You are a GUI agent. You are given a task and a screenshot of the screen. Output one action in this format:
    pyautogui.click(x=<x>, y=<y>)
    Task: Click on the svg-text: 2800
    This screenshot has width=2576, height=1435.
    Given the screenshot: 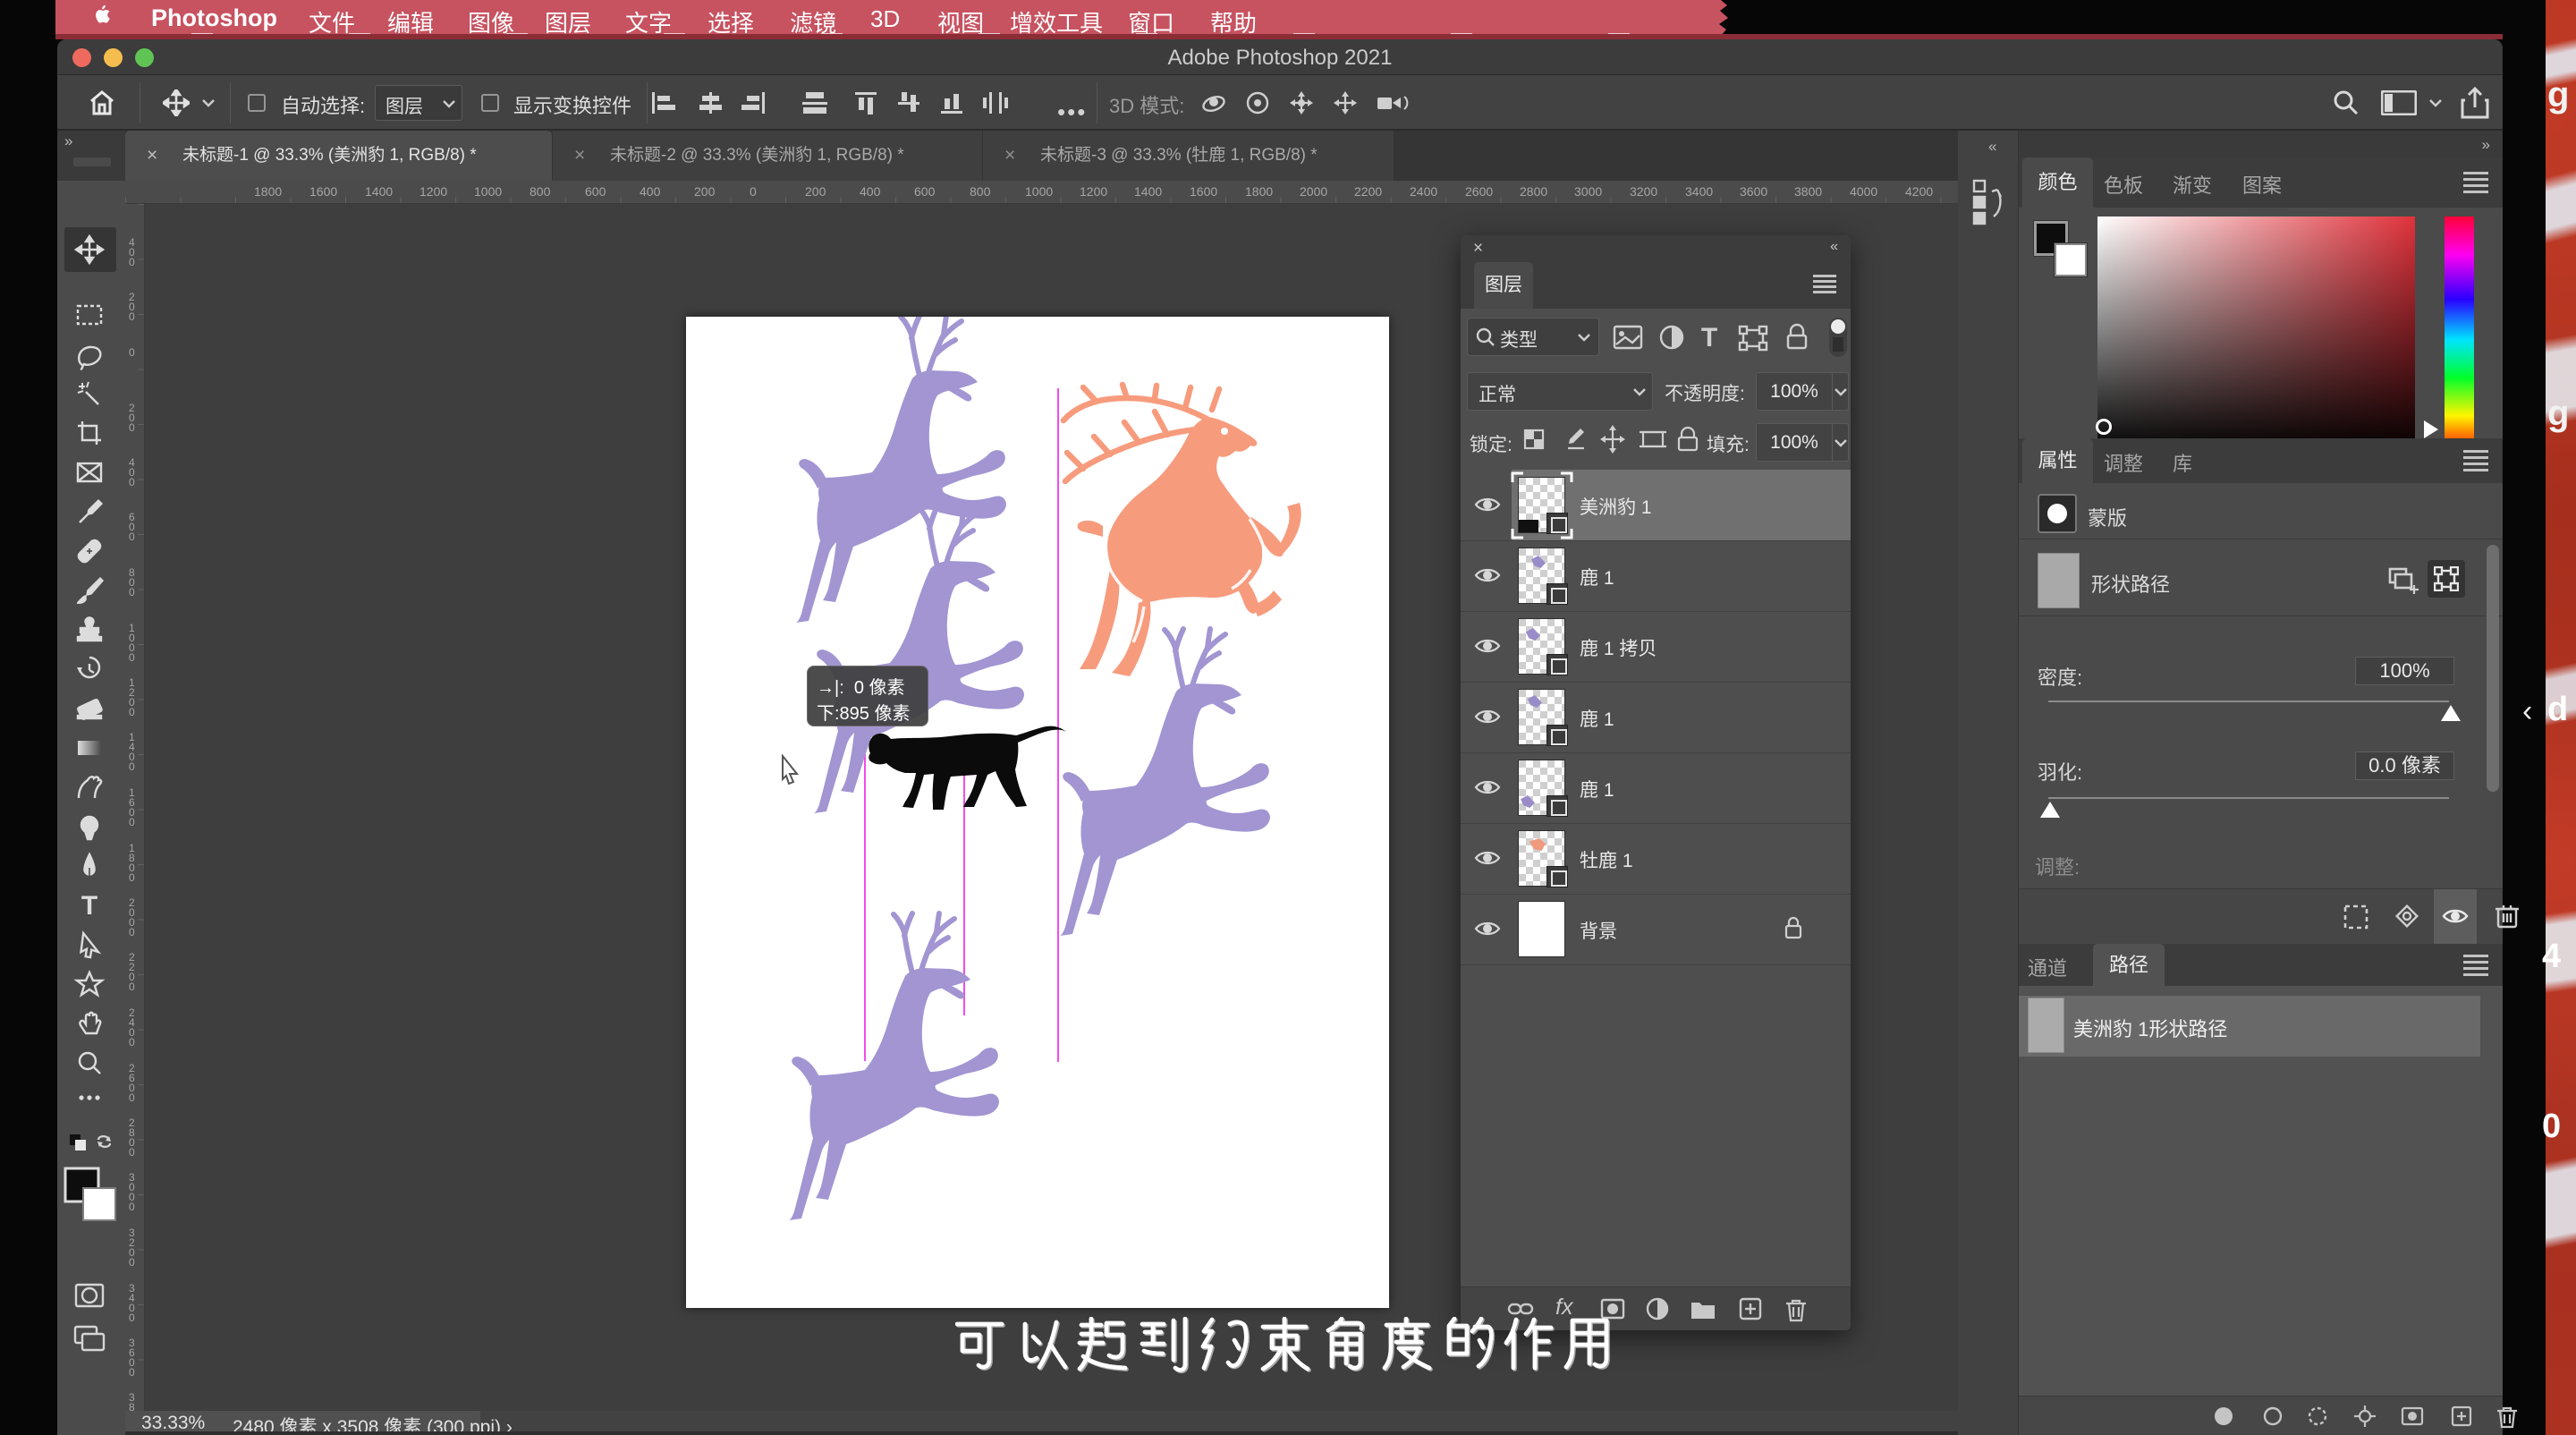 What is the action you would take?
    pyautogui.click(x=132, y=1138)
    